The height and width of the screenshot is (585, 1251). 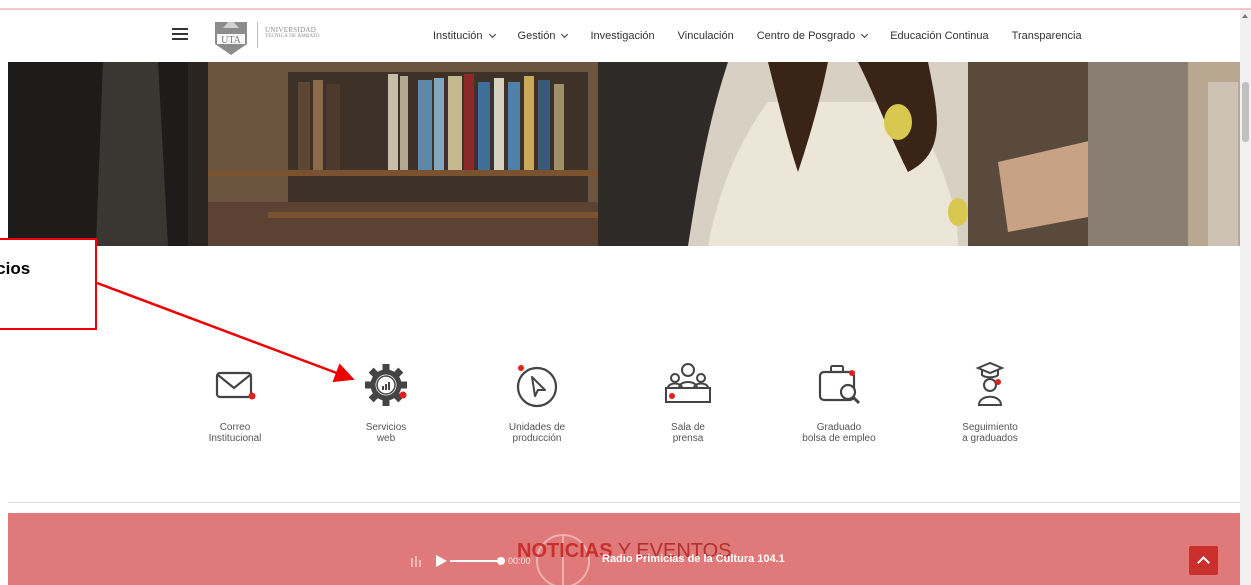 I want to click on nav-item-gestion: Gestión, so click(x=543, y=36).